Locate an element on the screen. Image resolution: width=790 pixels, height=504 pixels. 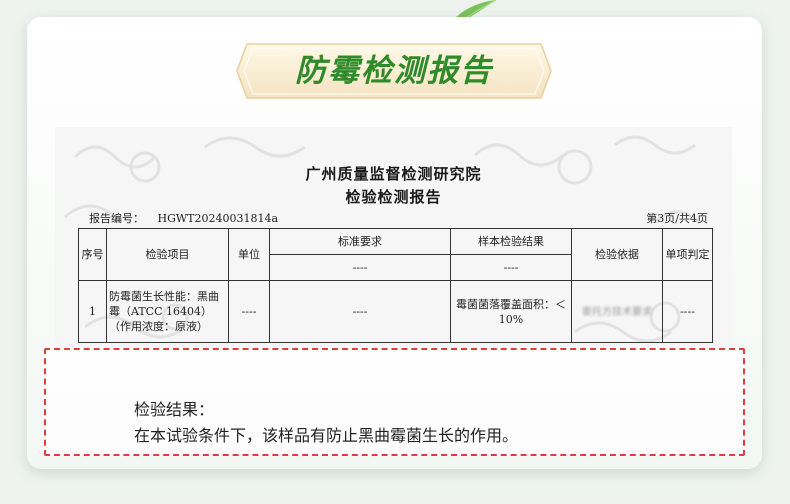
report-number-label: 报告编号： is located at coordinates (116, 218).